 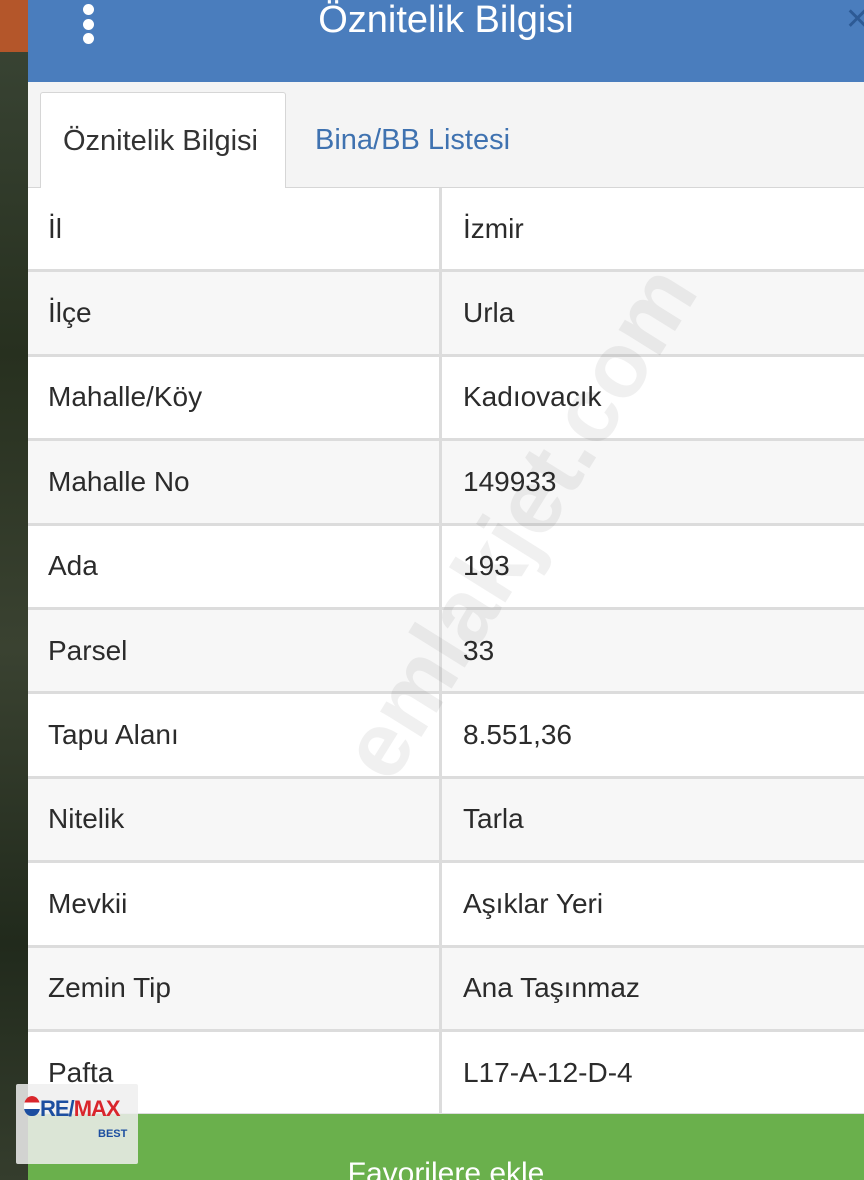 What do you see at coordinates (80, 1108) in the screenshot?
I see `logo-brand: RE/MAX` at bounding box center [80, 1108].